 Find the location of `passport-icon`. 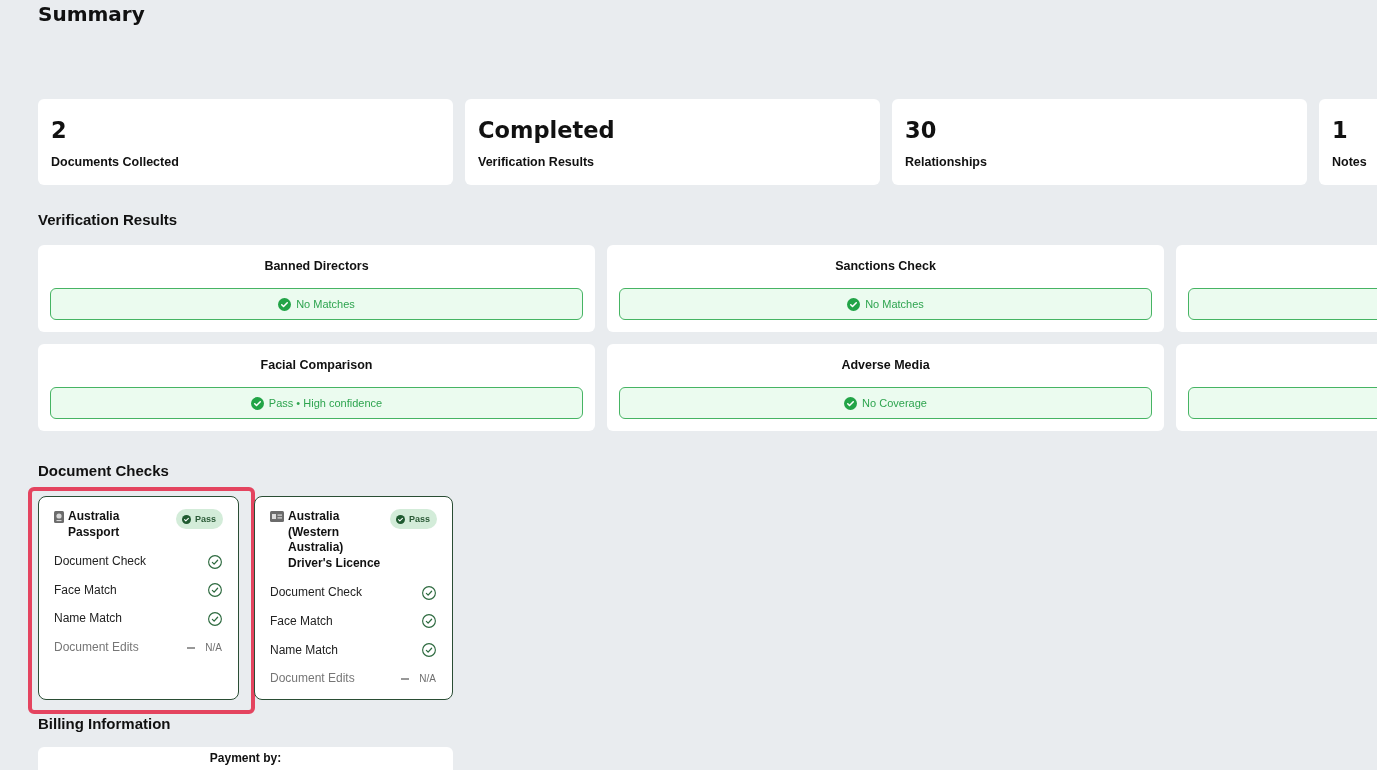

passport-icon is located at coordinates (59, 517).